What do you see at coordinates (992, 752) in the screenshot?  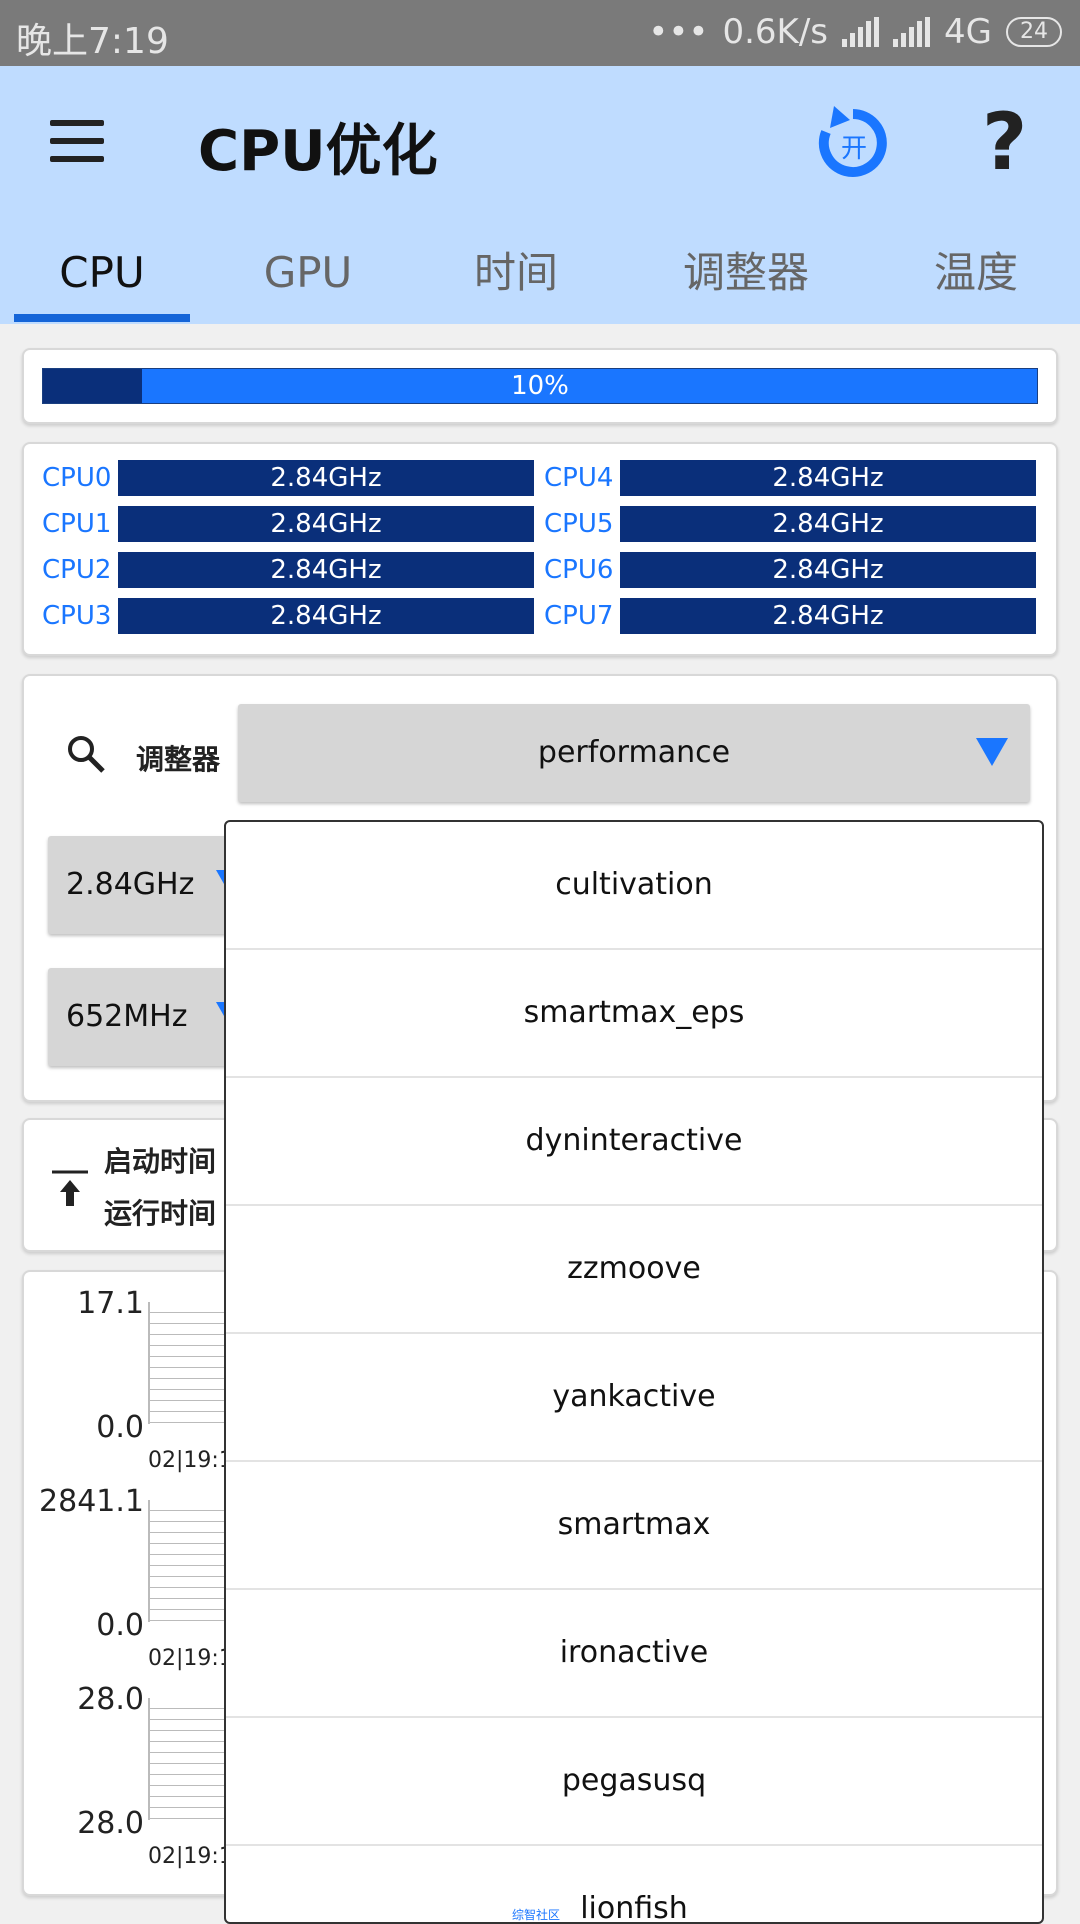 I see `chevron-down-icon` at bounding box center [992, 752].